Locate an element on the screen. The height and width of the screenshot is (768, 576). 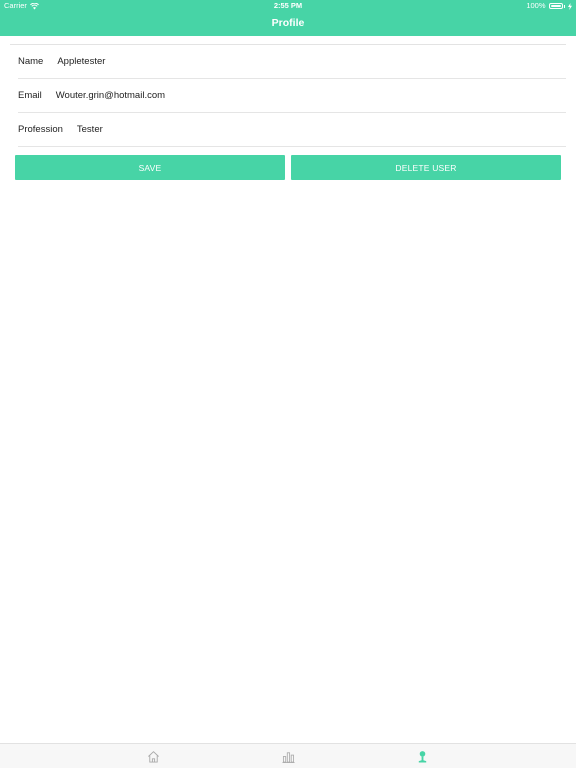
save-button: SAVE is located at coordinates (150, 167).